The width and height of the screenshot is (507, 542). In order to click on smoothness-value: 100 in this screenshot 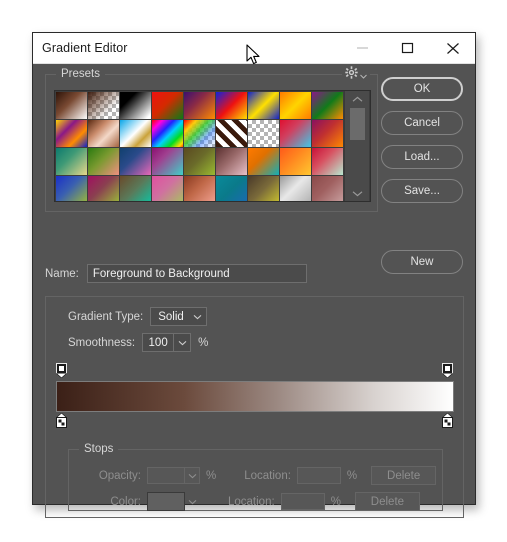, I will do `click(158, 342)`.